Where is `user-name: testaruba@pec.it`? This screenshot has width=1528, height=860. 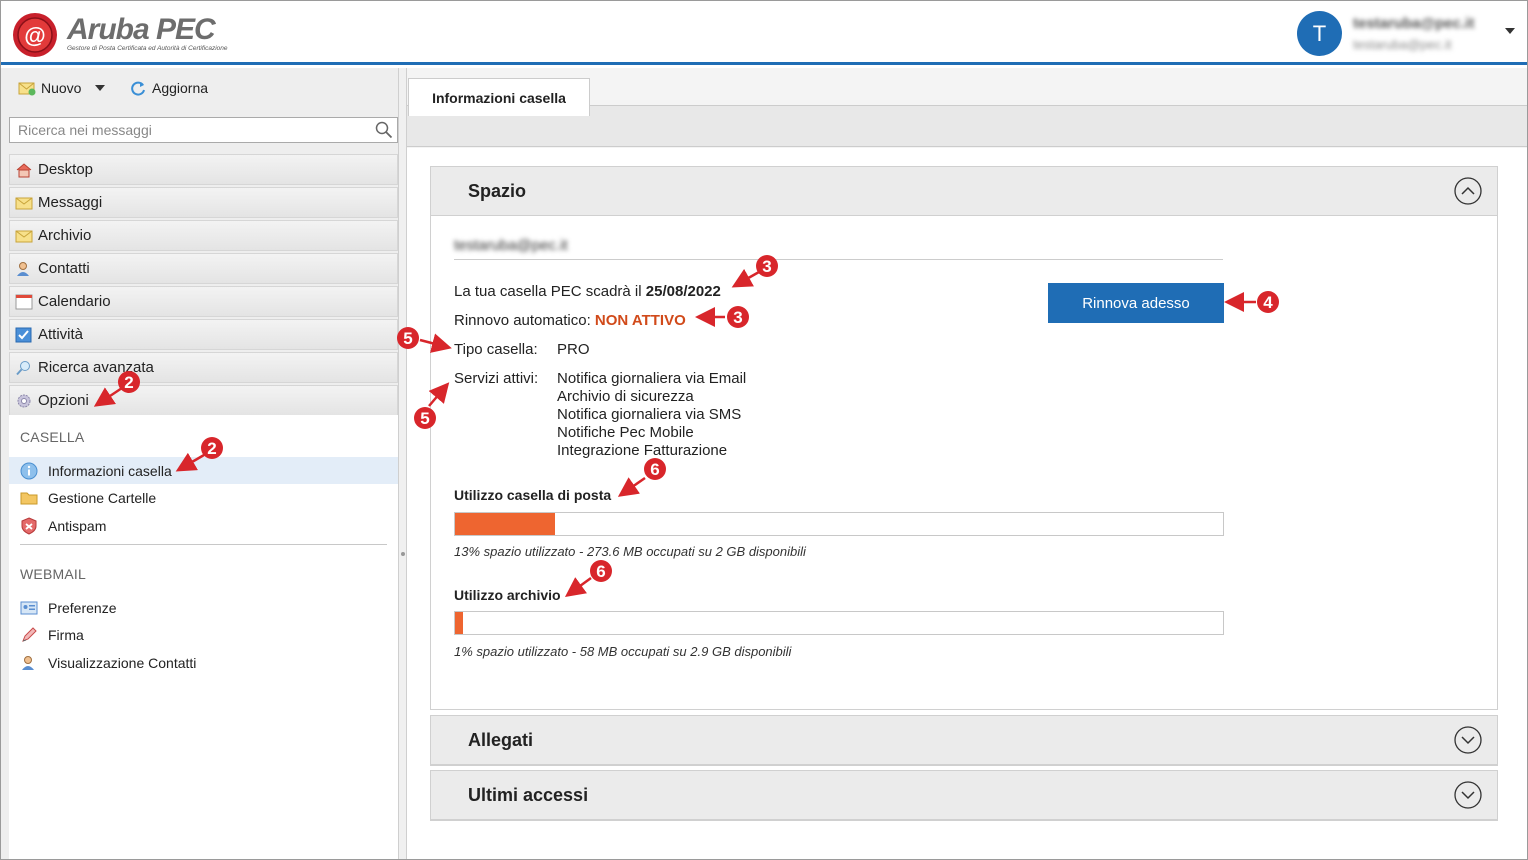 user-name: testaruba@pec.it is located at coordinates (1413, 23).